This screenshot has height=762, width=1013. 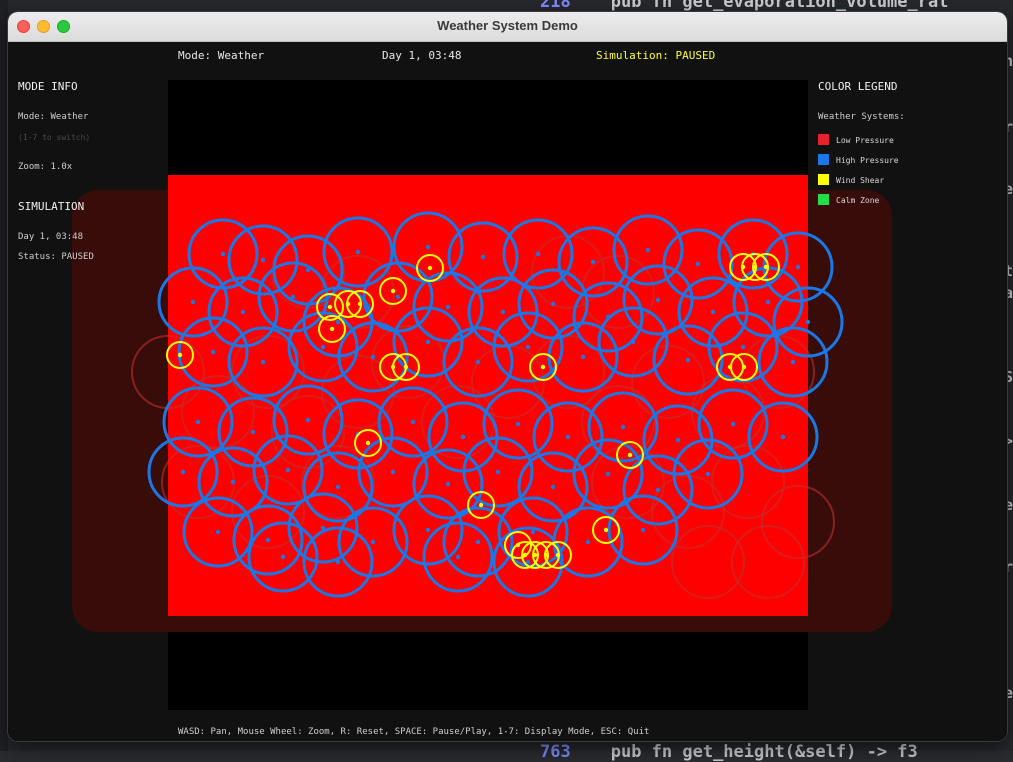 What do you see at coordinates (656, 55) in the screenshot?
I see `topbar-simulation-status: Simulation: PAUSED` at bounding box center [656, 55].